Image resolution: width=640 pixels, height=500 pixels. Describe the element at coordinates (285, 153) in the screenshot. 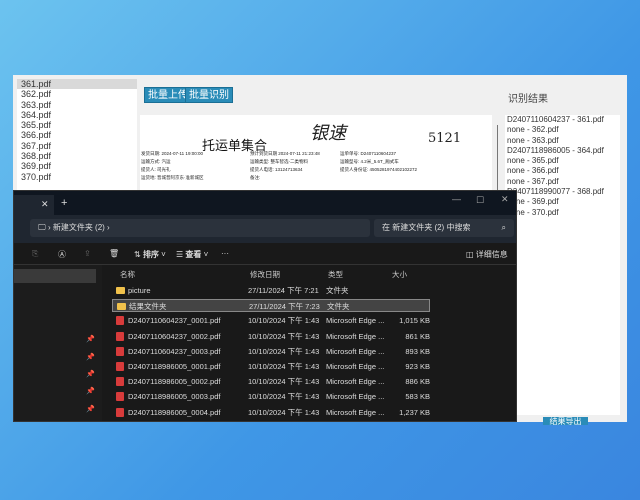

I see `document-field: 预计到货日期 2024-07-11 21:23:48` at that location.